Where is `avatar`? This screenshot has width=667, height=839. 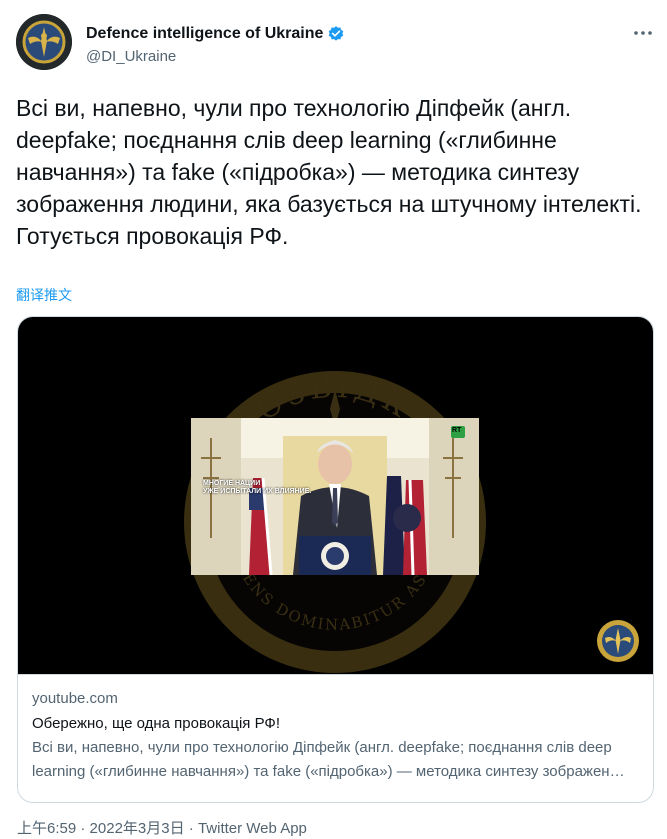 avatar is located at coordinates (44, 42).